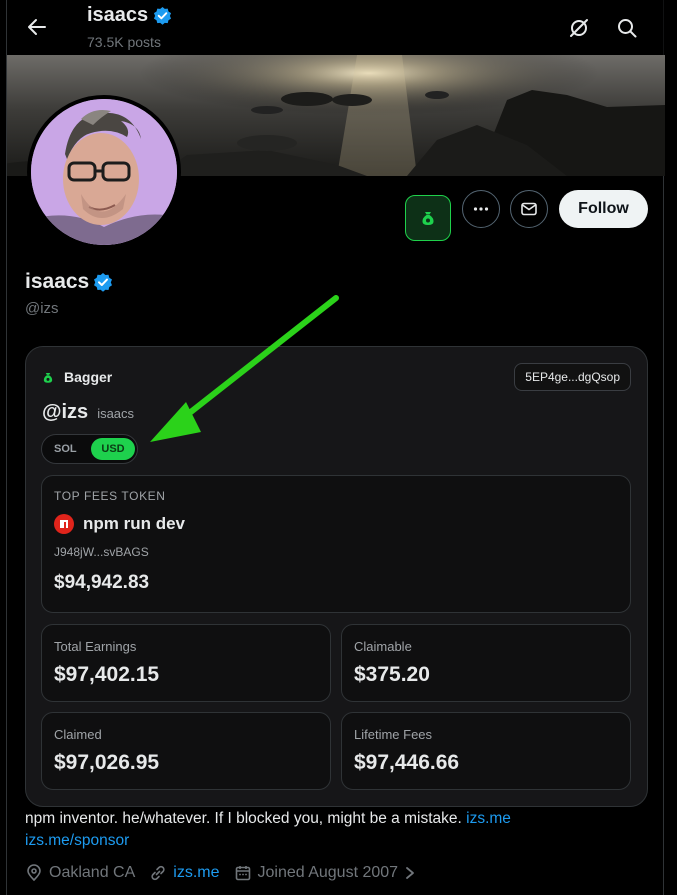  What do you see at coordinates (118, 15) in the screenshot?
I see `header-name-text: isaacs` at bounding box center [118, 15].